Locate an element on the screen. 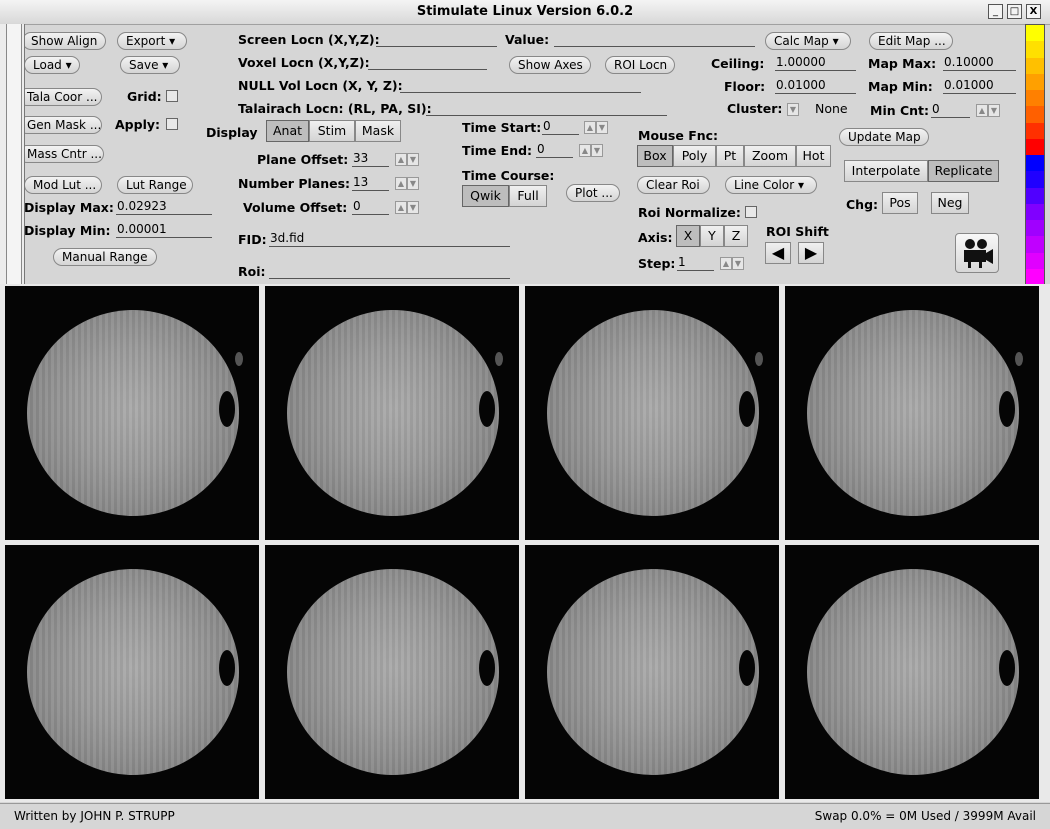 The image size is (1050, 829). display-min-field: 0.00001 is located at coordinates (164, 229).